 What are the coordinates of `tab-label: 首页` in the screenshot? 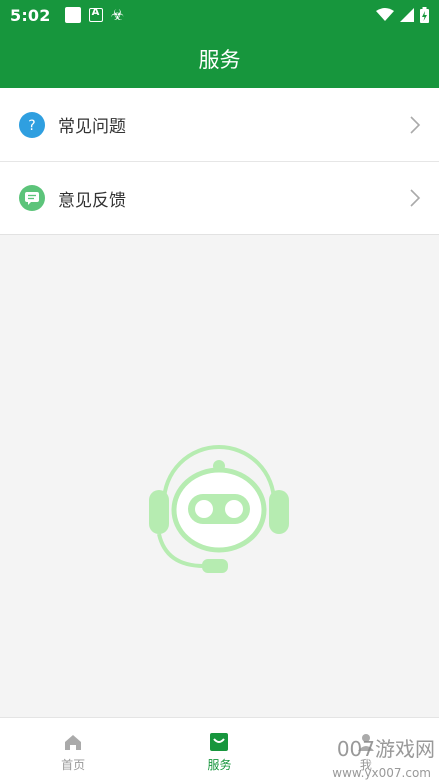 It's located at (73, 765).